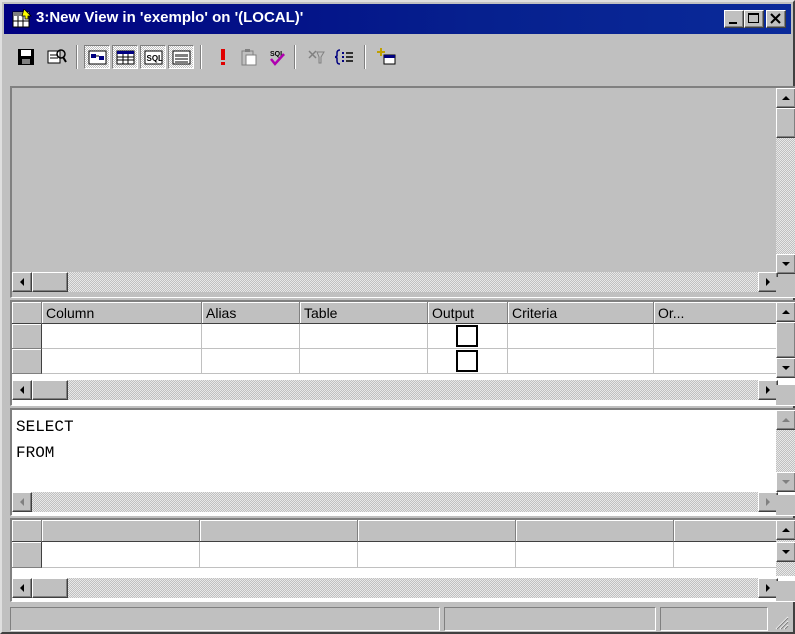 The height and width of the screenshot is (634, 795). Describe the element at coordinates (27, 57) in the screenshot. I see `save-button` at that location.